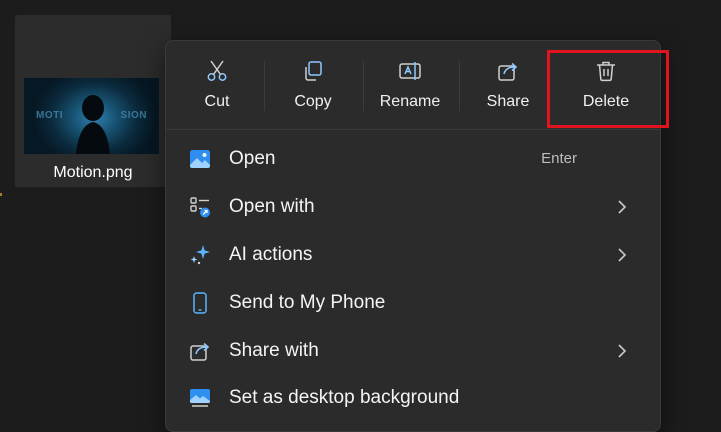 This screenshot has width=721, height=432. Describe the element at coordinates (508, 101) in the screenshot. I see `share-label: Share` at that location.